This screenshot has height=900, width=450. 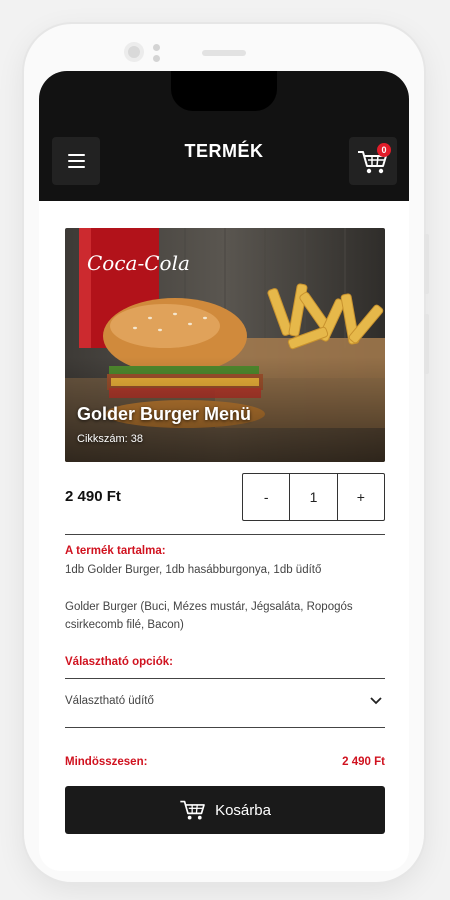 I want to click on app-header: TERMÉK 0, so click(x=224, y=136).